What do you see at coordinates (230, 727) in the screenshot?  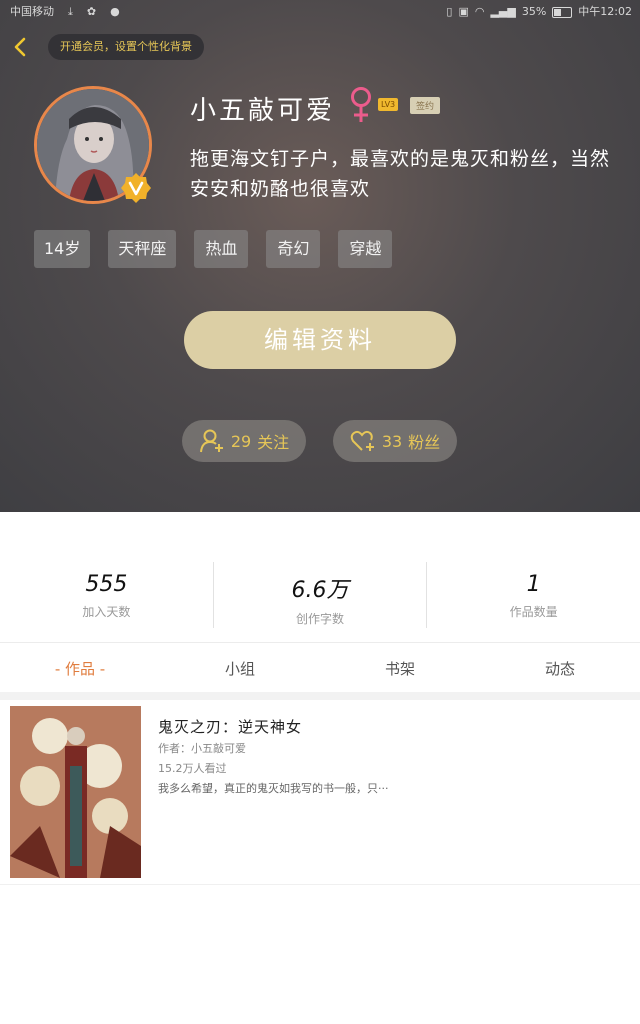 I see `work-title: 鬼灭之刃：逆天神女` at bounding box center [230, 727].